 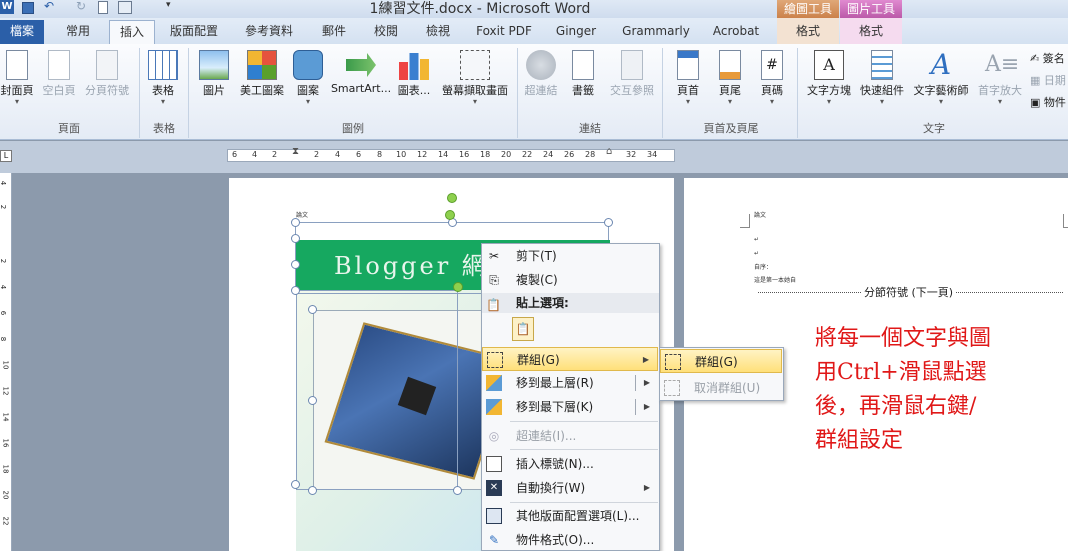 What do you see at coordinates (214, 74) in the screenshot?
I see `picture-button: 圖片` at bounding box center [214, 74].